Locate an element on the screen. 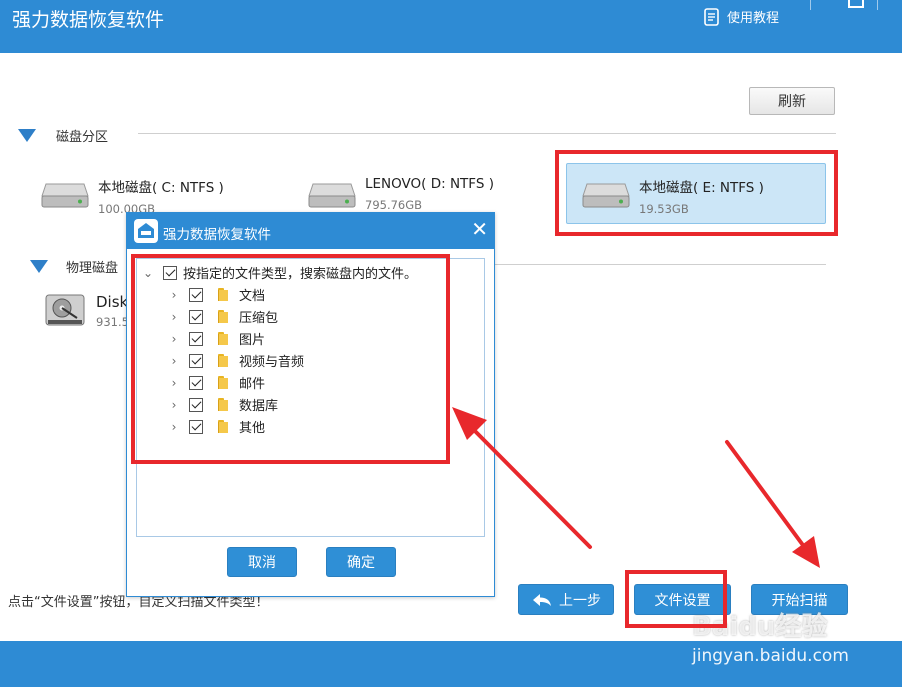 The height and width of the screenshot is (687, 902). annotation-arrows is located at coordinates (636, 487).